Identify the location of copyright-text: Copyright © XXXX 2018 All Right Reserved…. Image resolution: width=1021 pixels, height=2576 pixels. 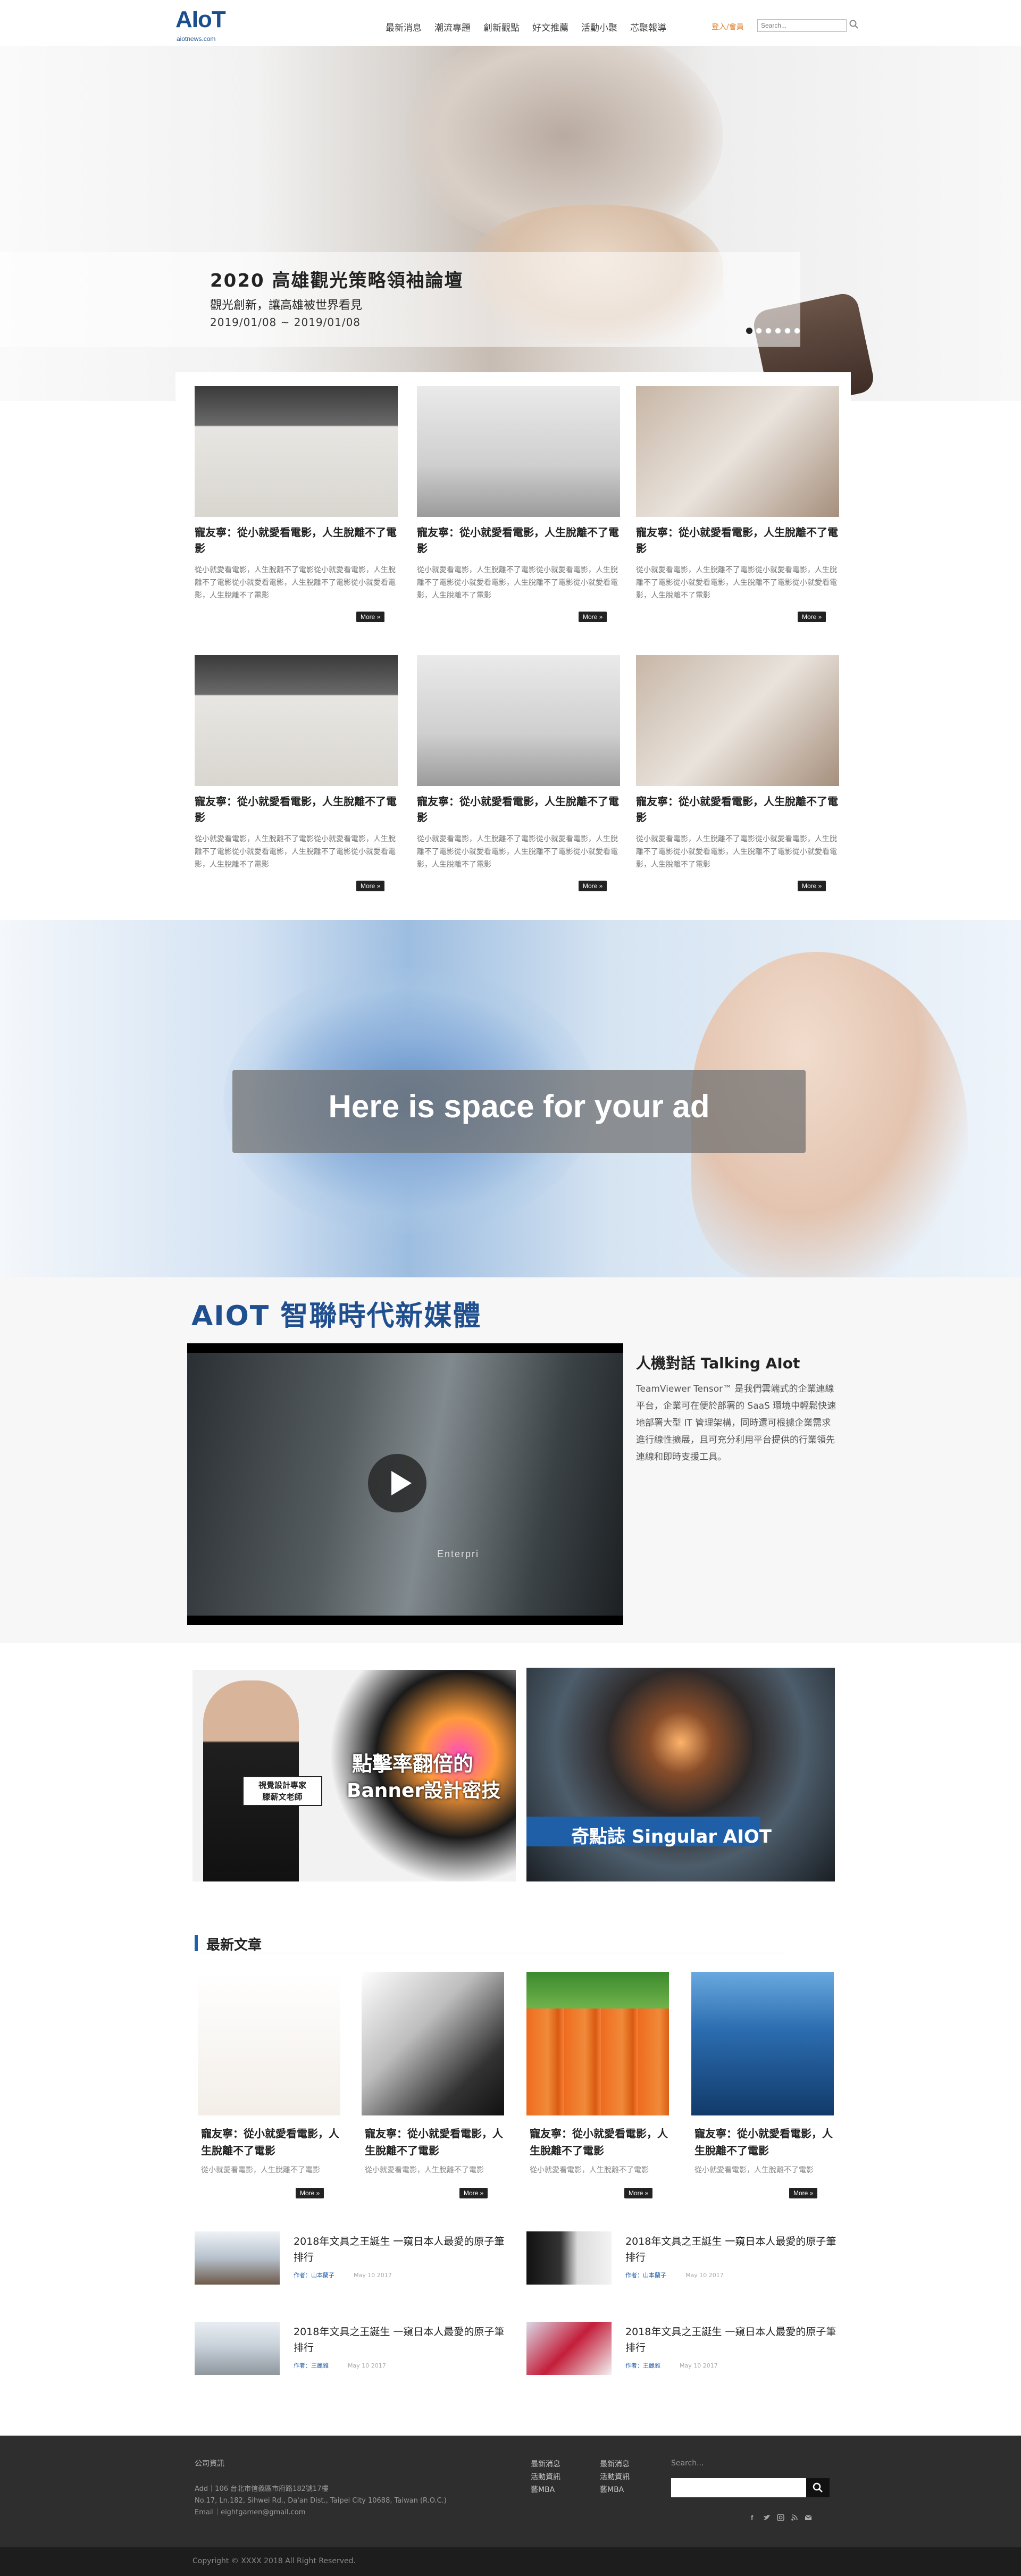
(274, 2561).